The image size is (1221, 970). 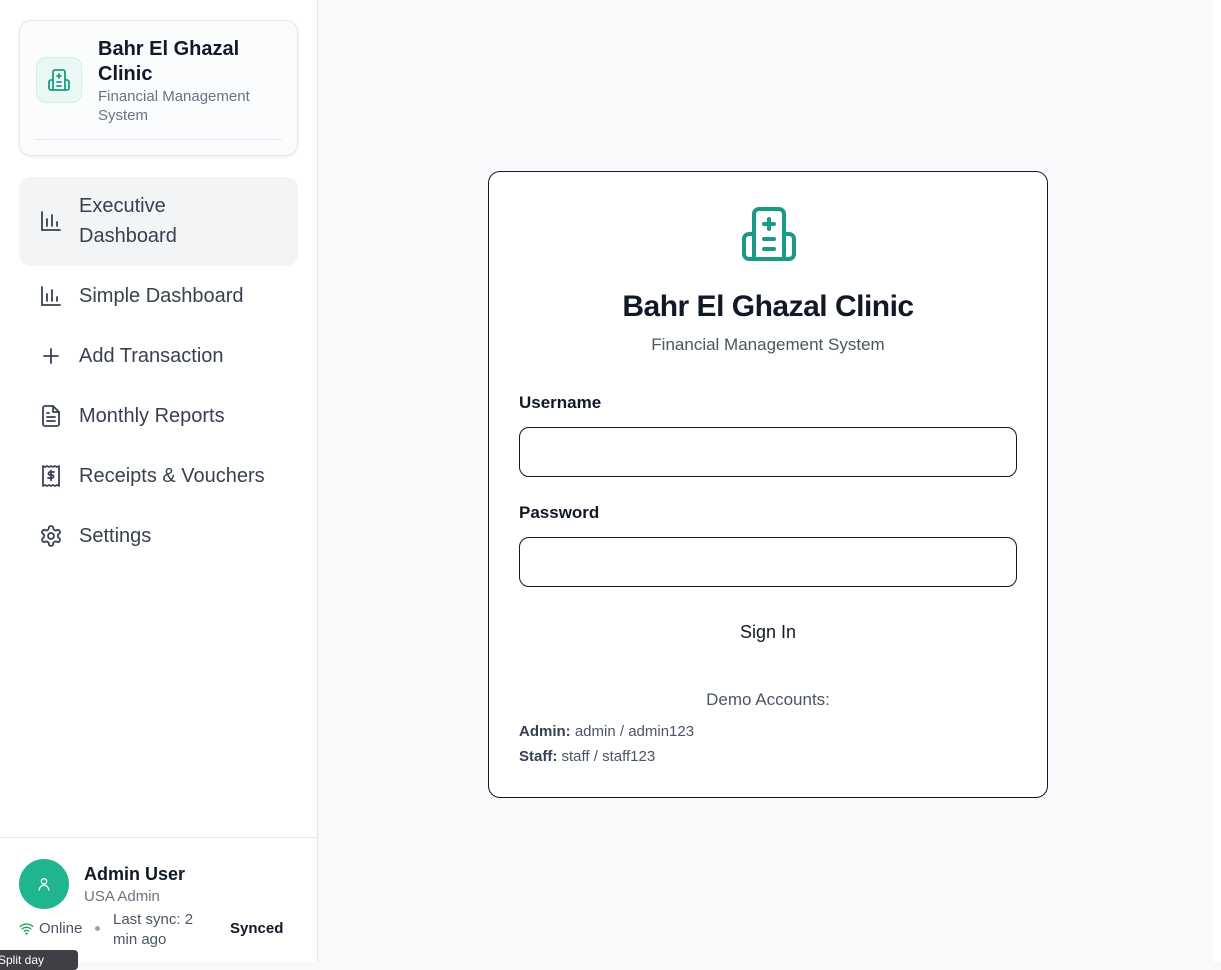 I want to click on username-input, so click(x=768, y=452).